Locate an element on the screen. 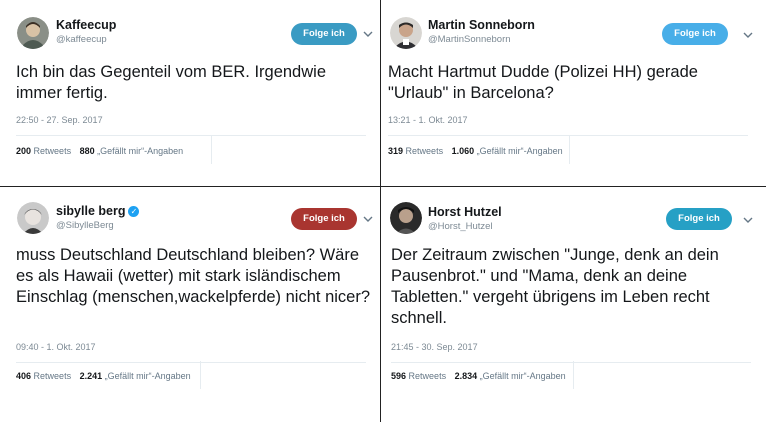 This screenshot has height=422, width=766. display-name-text: sibylle berg is located at coordinates (90, 211).